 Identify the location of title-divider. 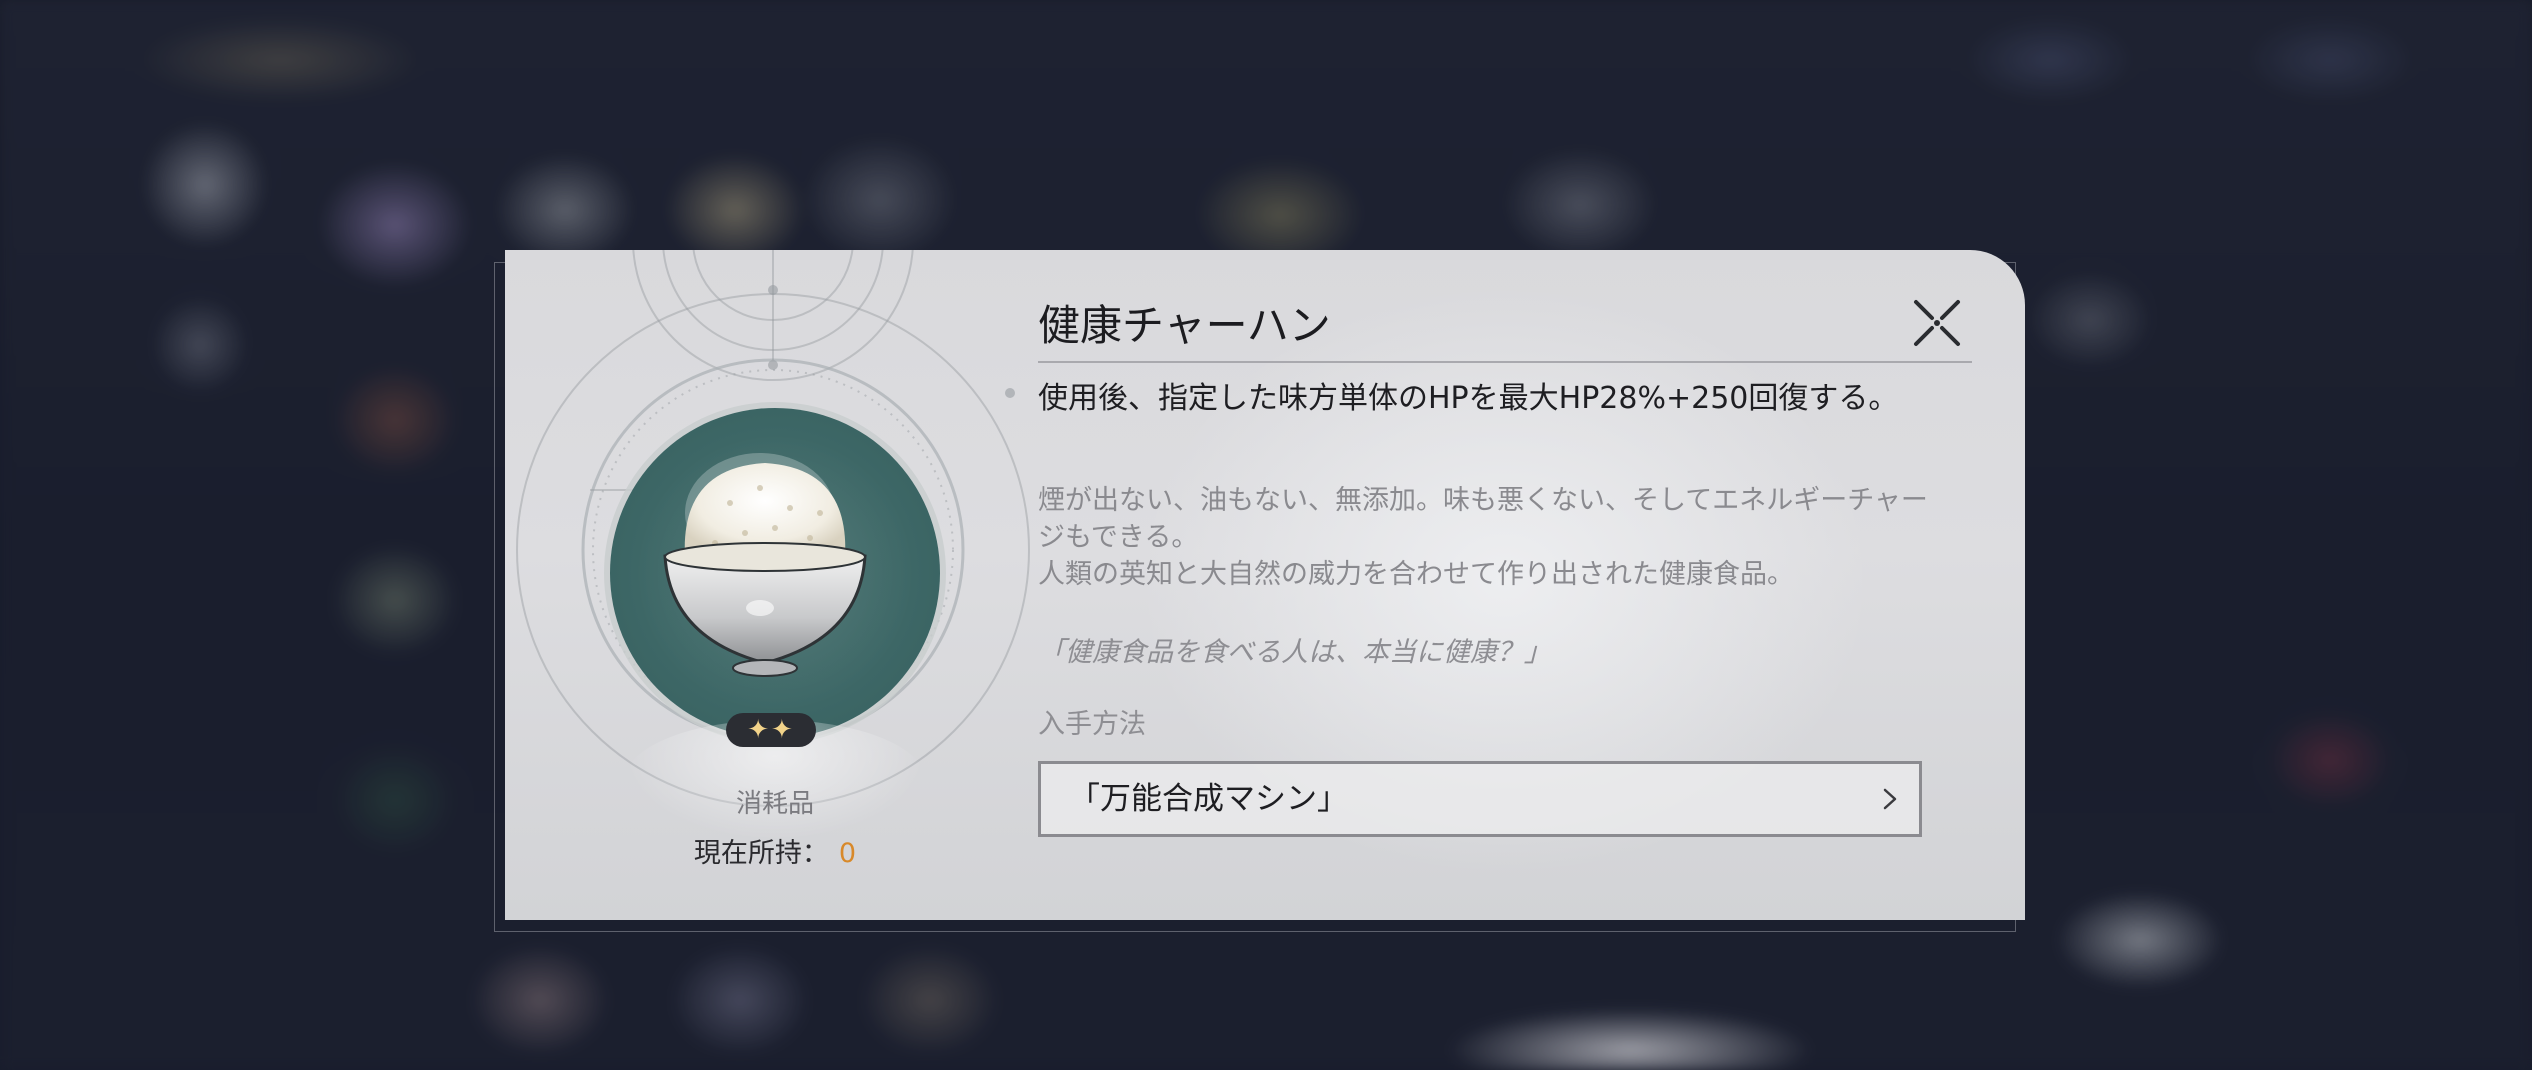
(1505, 362).